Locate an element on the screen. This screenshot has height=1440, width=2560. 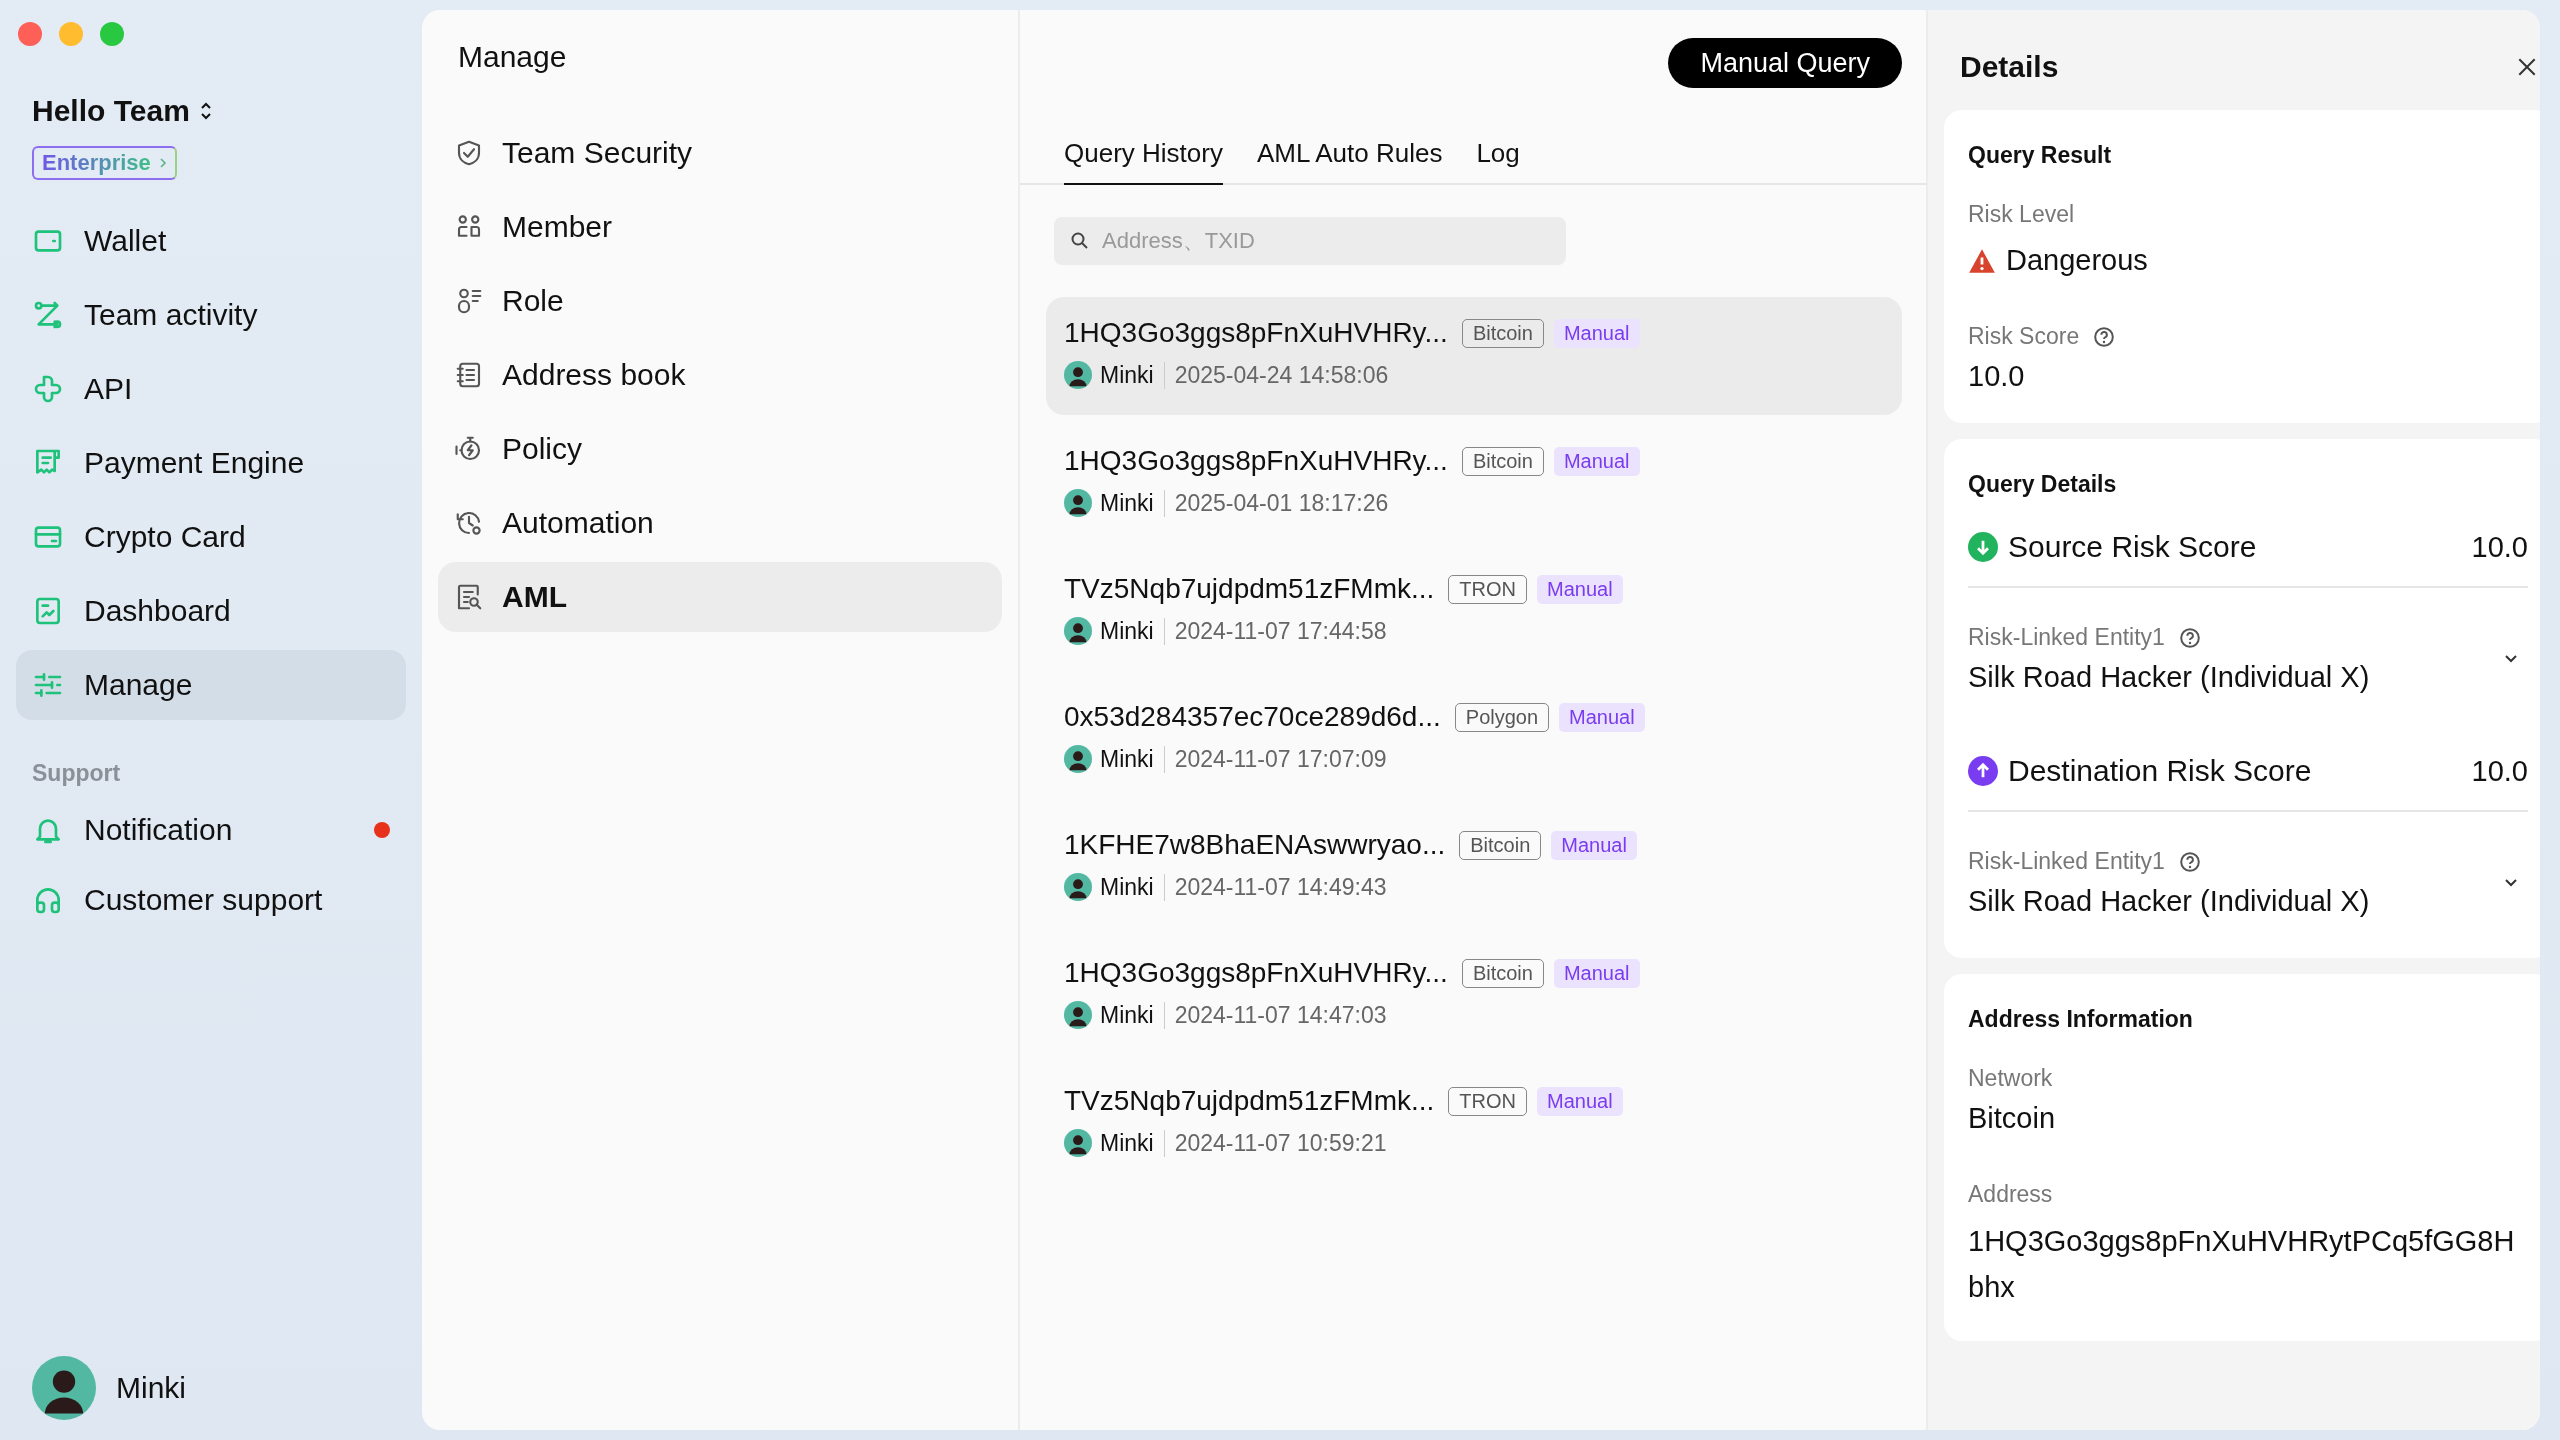
team-name: Hello Team is located at coordinates (111, 111).